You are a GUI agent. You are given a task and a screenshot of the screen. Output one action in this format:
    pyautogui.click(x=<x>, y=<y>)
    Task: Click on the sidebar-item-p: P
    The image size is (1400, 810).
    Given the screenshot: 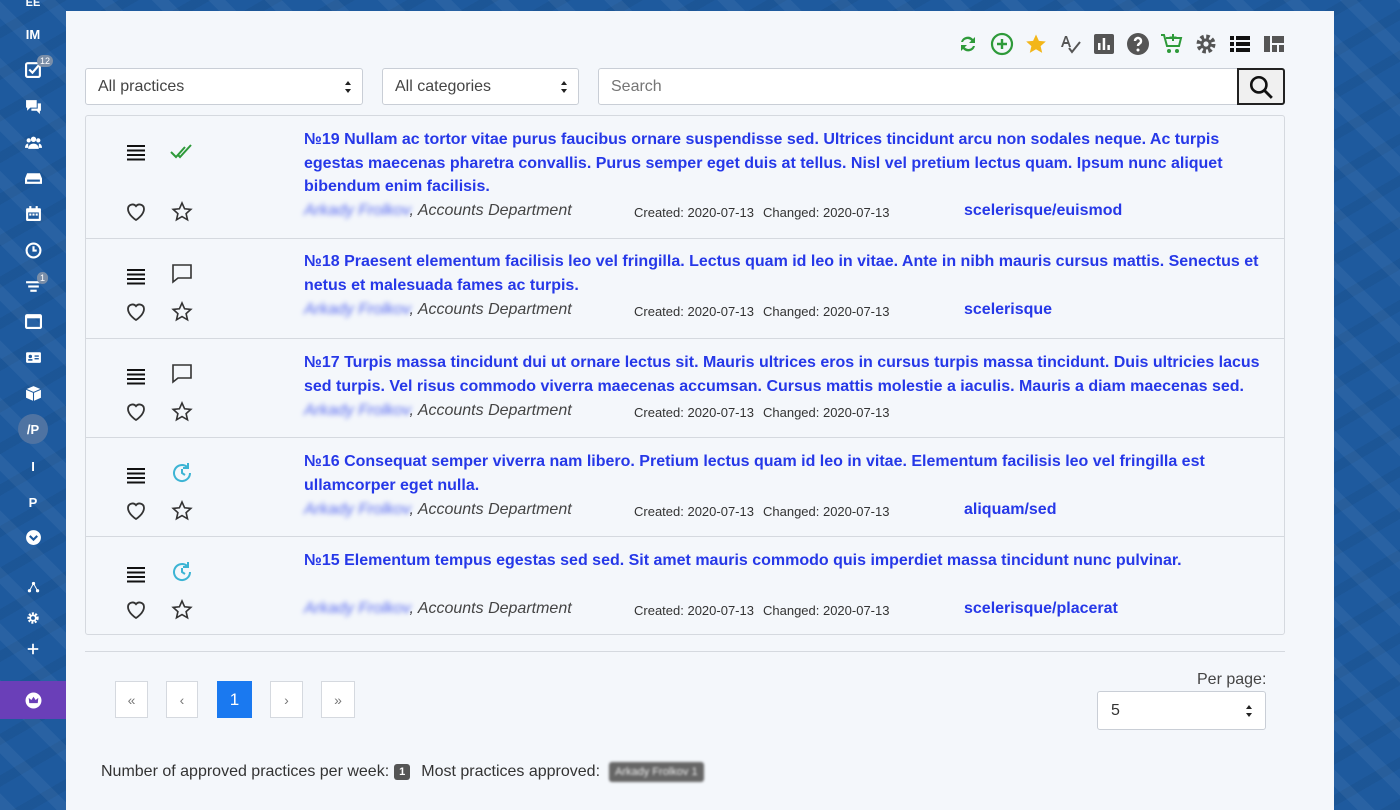 What is the action you would take?
    pyautogui.click(x=33, y=502)
    